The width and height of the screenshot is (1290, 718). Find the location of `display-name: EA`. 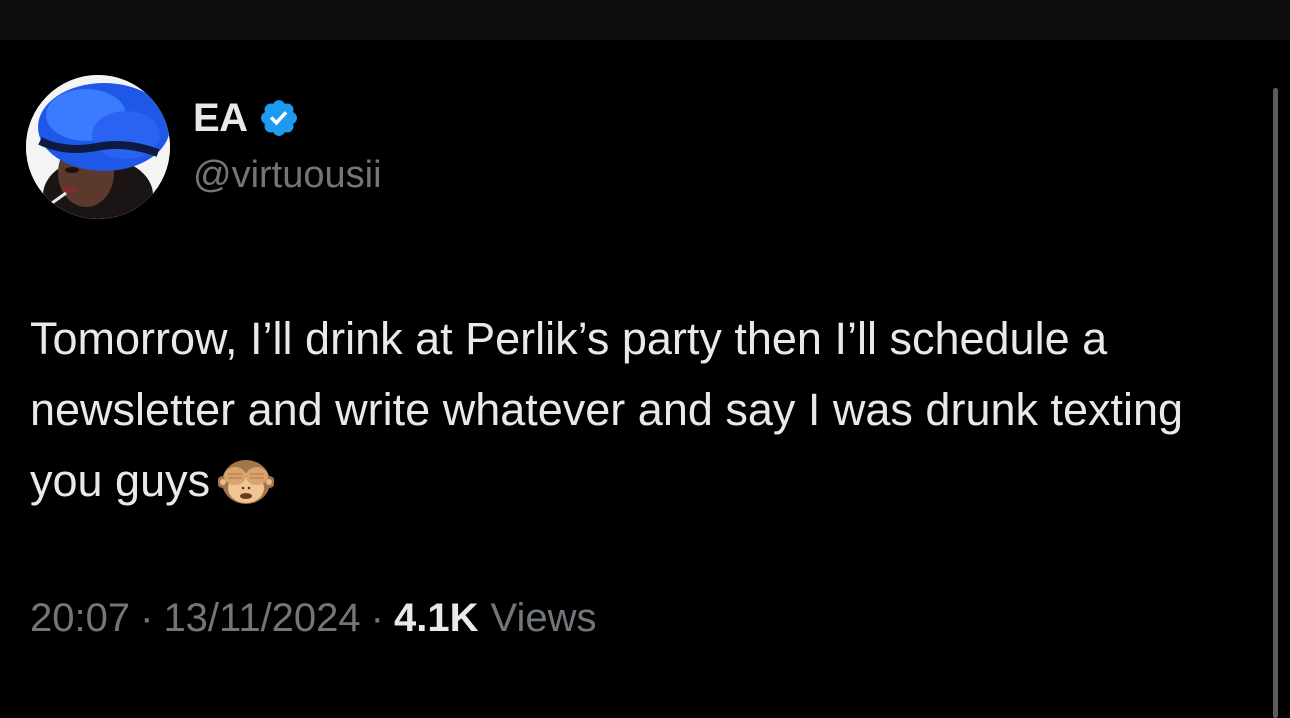

display-name: EA is located at coordinates (220, 118).